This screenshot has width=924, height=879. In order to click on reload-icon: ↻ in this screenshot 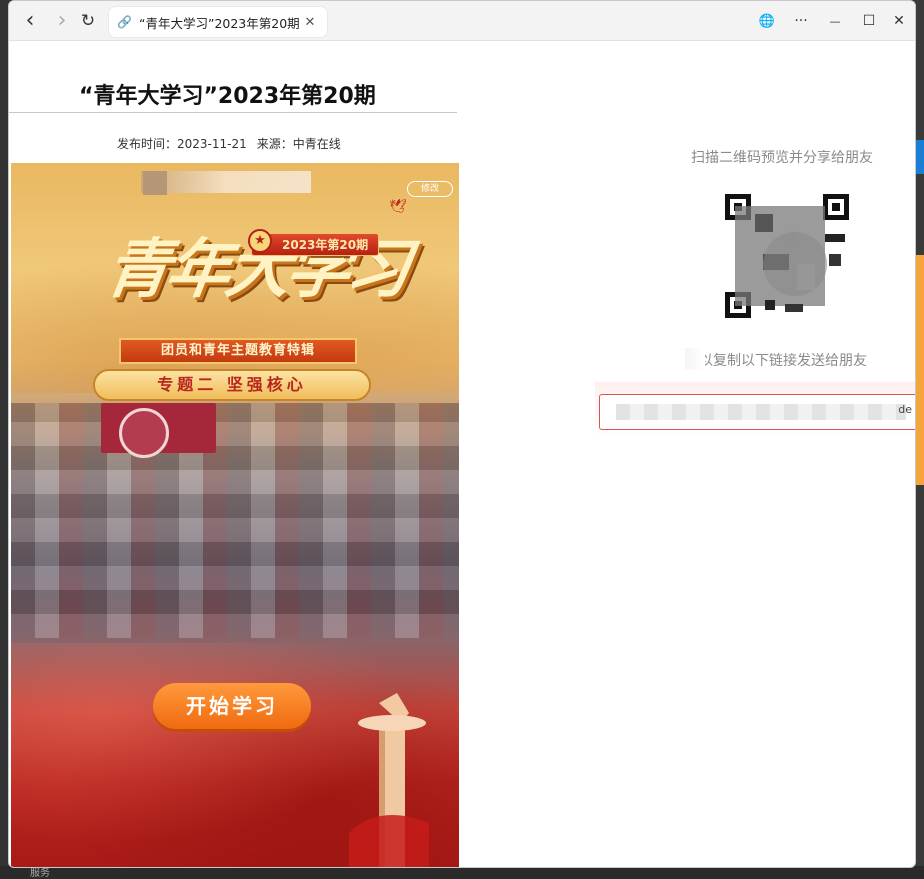, I will do `click(88, 21)`.